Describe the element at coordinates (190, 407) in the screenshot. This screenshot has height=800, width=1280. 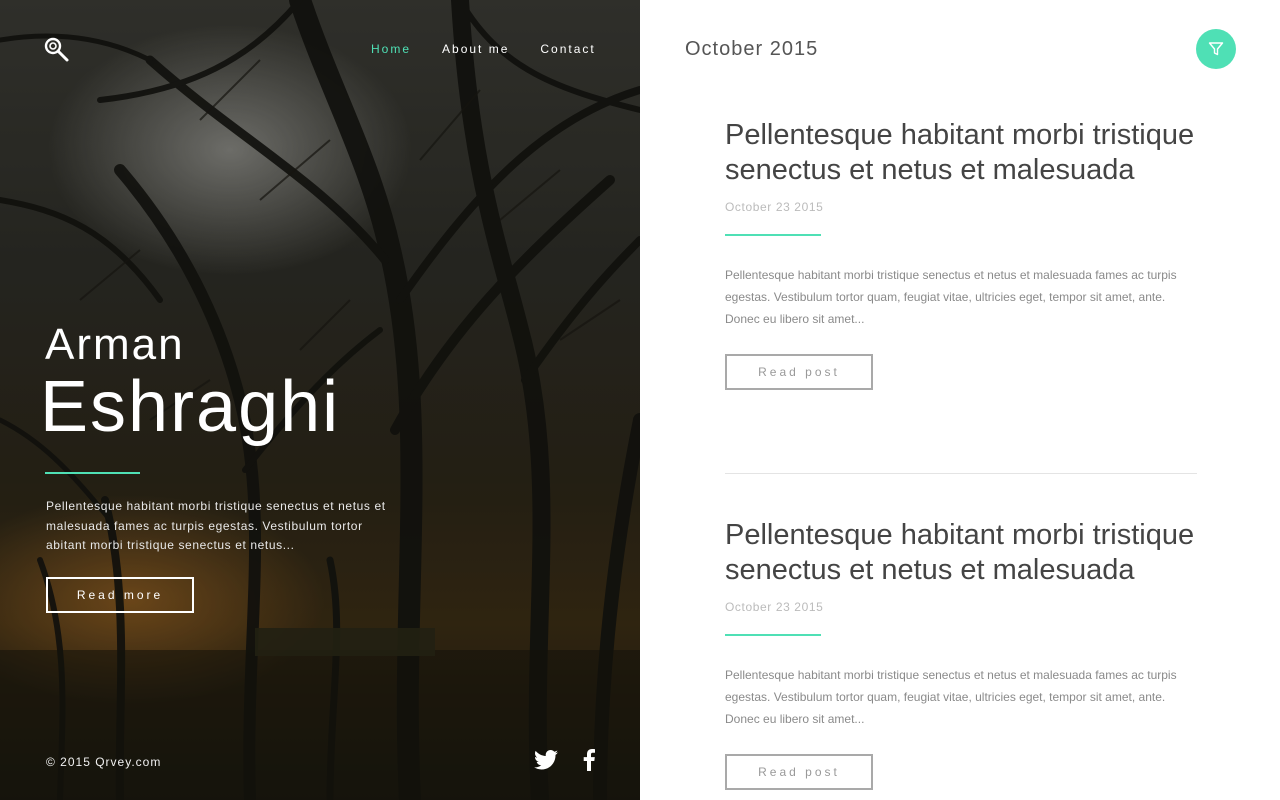
I see `hero-last-name: Eshraghi` at that location.